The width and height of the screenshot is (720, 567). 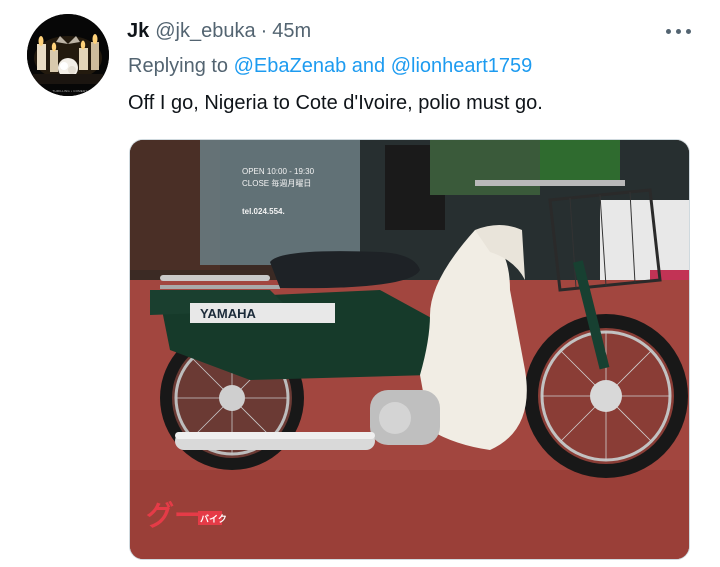 I want to click on tweet-header: Jk @jk_ebuka · 45m, so click(x=219, y=31).